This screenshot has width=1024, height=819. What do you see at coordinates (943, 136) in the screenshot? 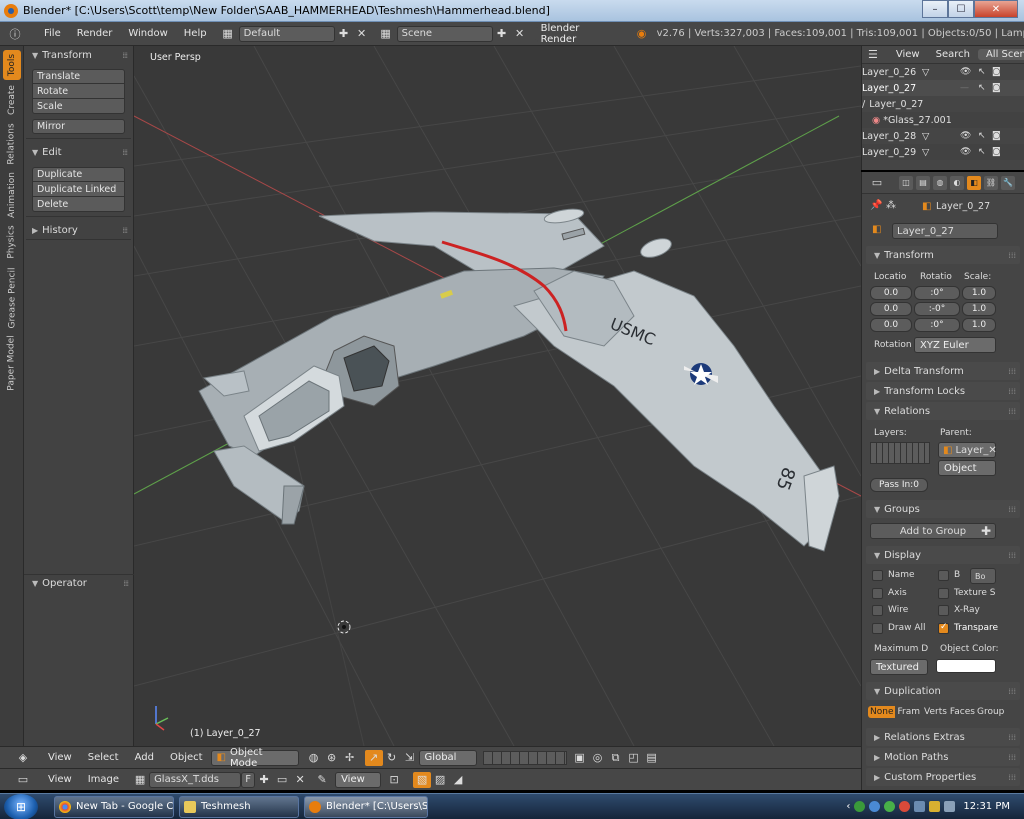
I see `outliner-row: Layer_0_28 ▽ 👁 ↖ ◙` at bounding box center [943, 136].